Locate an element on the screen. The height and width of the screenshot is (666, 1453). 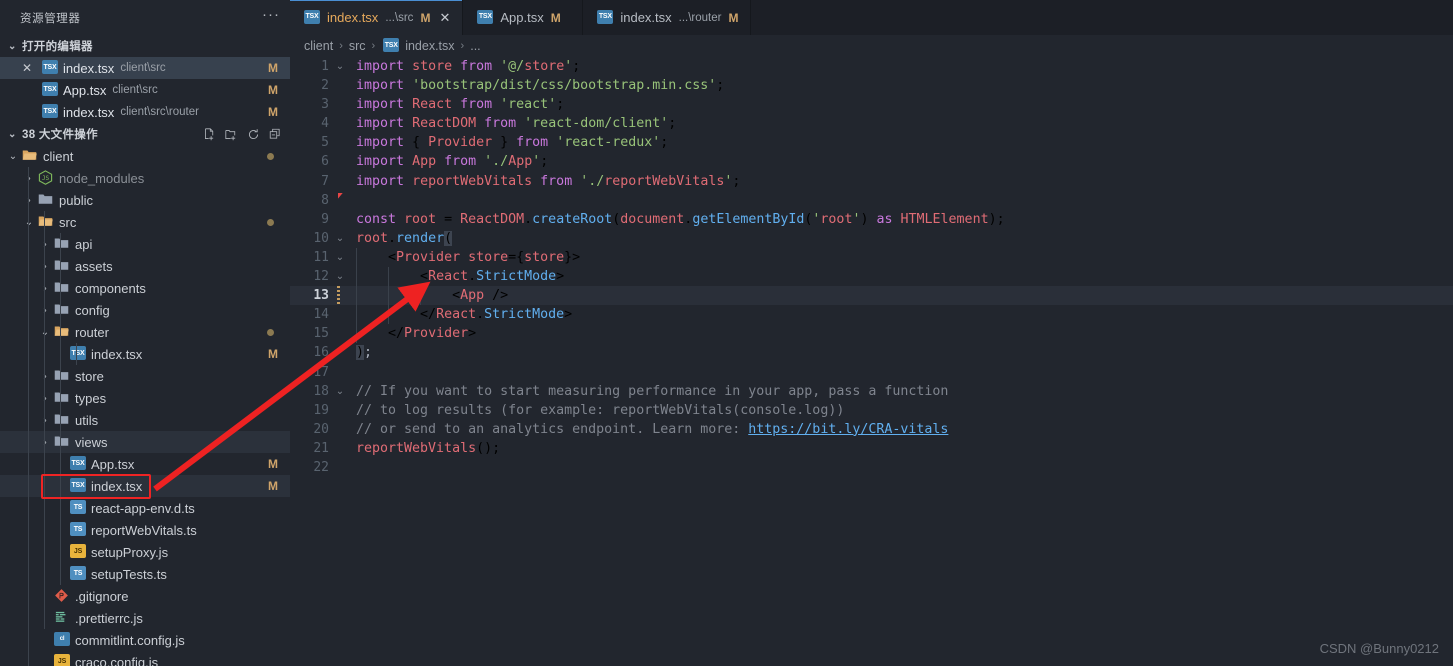
code-line: 14 </React.StrictMode> is located at coordinates (871, 315).